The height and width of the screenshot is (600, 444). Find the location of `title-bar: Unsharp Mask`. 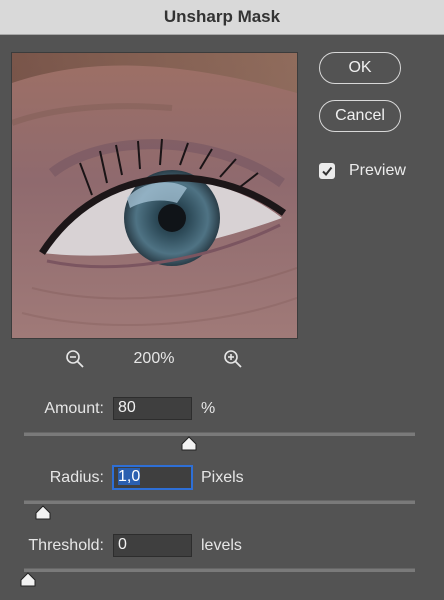

title-bar: Unsharp Mask is located at coordinates (222, 17).